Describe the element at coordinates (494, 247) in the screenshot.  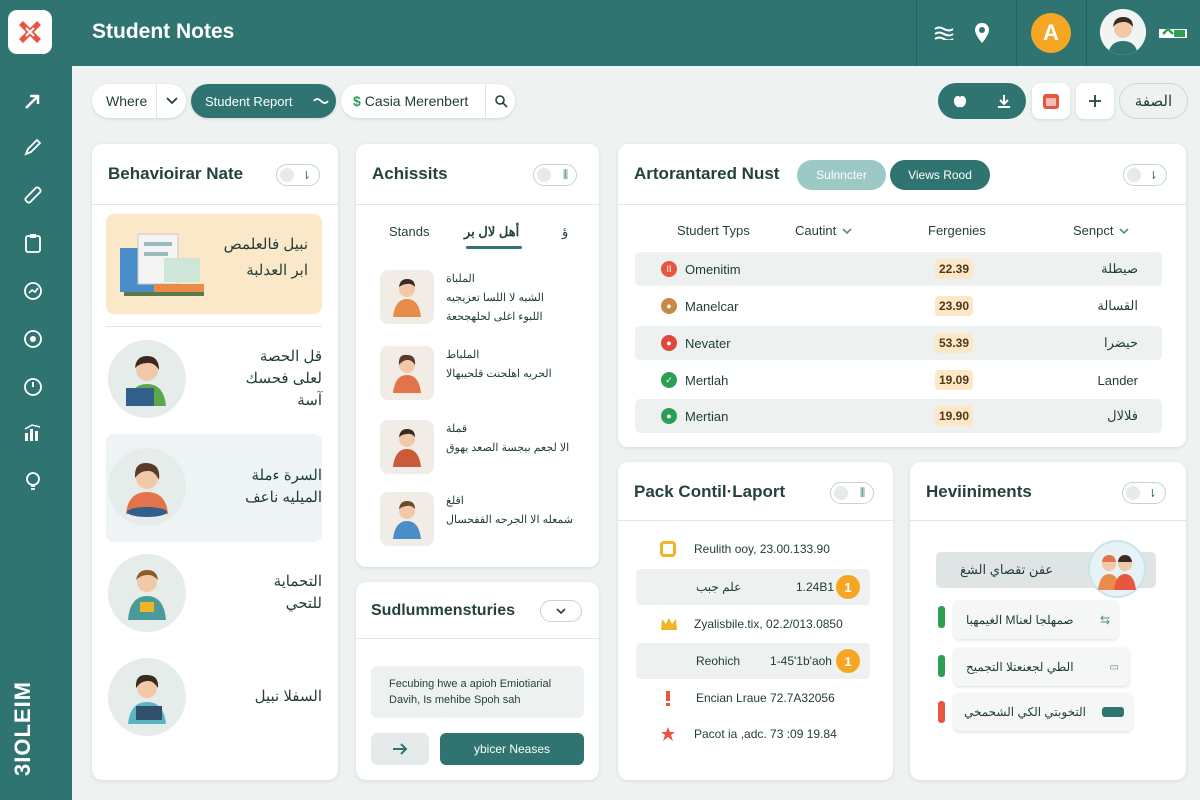
I see `tab-active-underline` at that location.